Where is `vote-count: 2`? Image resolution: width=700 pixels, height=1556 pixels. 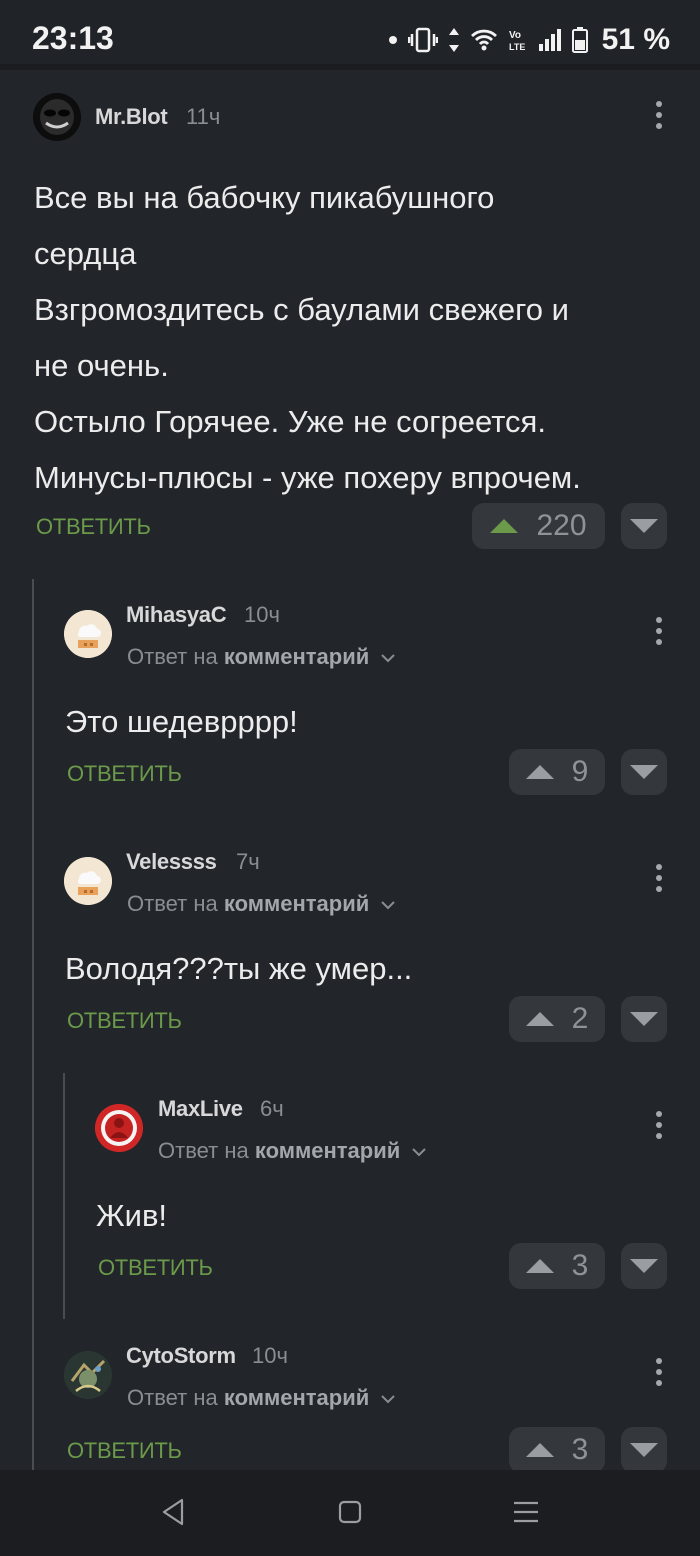
vote-count: 2 is located at coordinates (580, 1018).